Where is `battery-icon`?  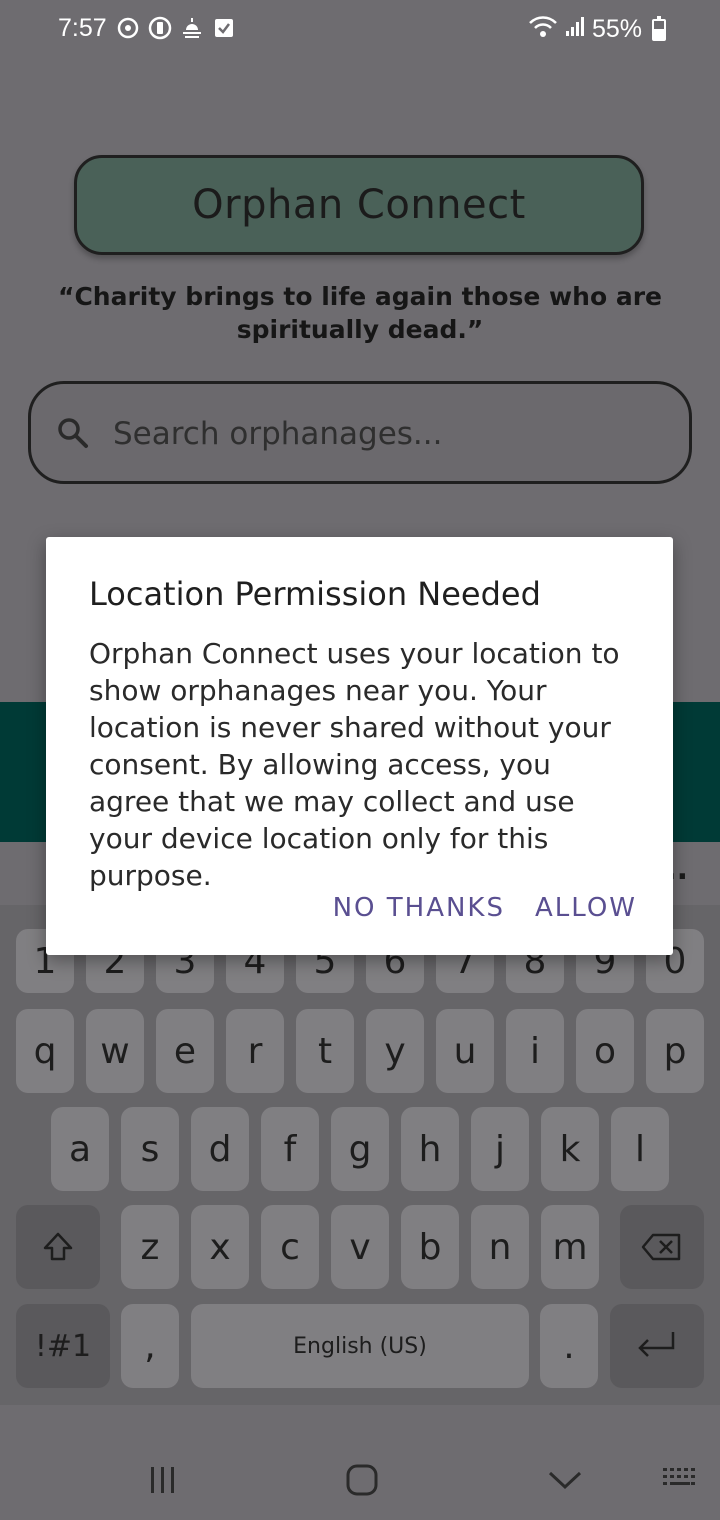
battery-icon is located at coordinates (659, 28).